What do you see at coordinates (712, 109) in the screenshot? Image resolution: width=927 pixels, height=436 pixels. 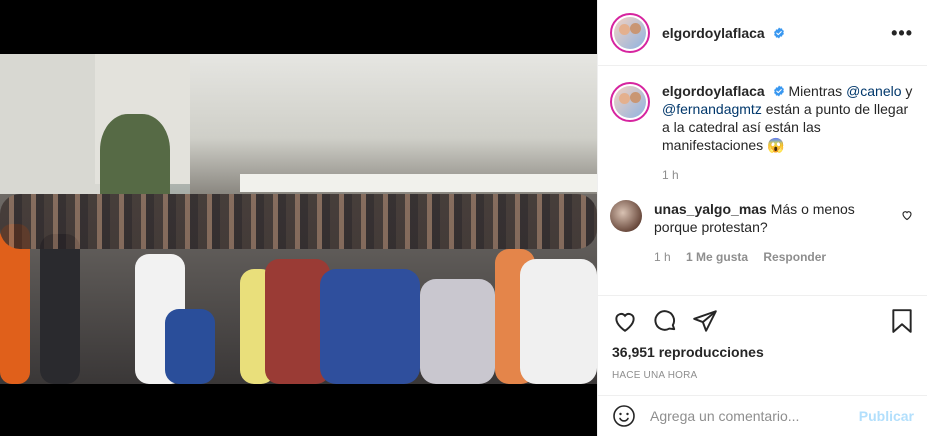 I see `mention-link-fernandagmtz: @fernandagmtz` at bounding box center [712, 109].